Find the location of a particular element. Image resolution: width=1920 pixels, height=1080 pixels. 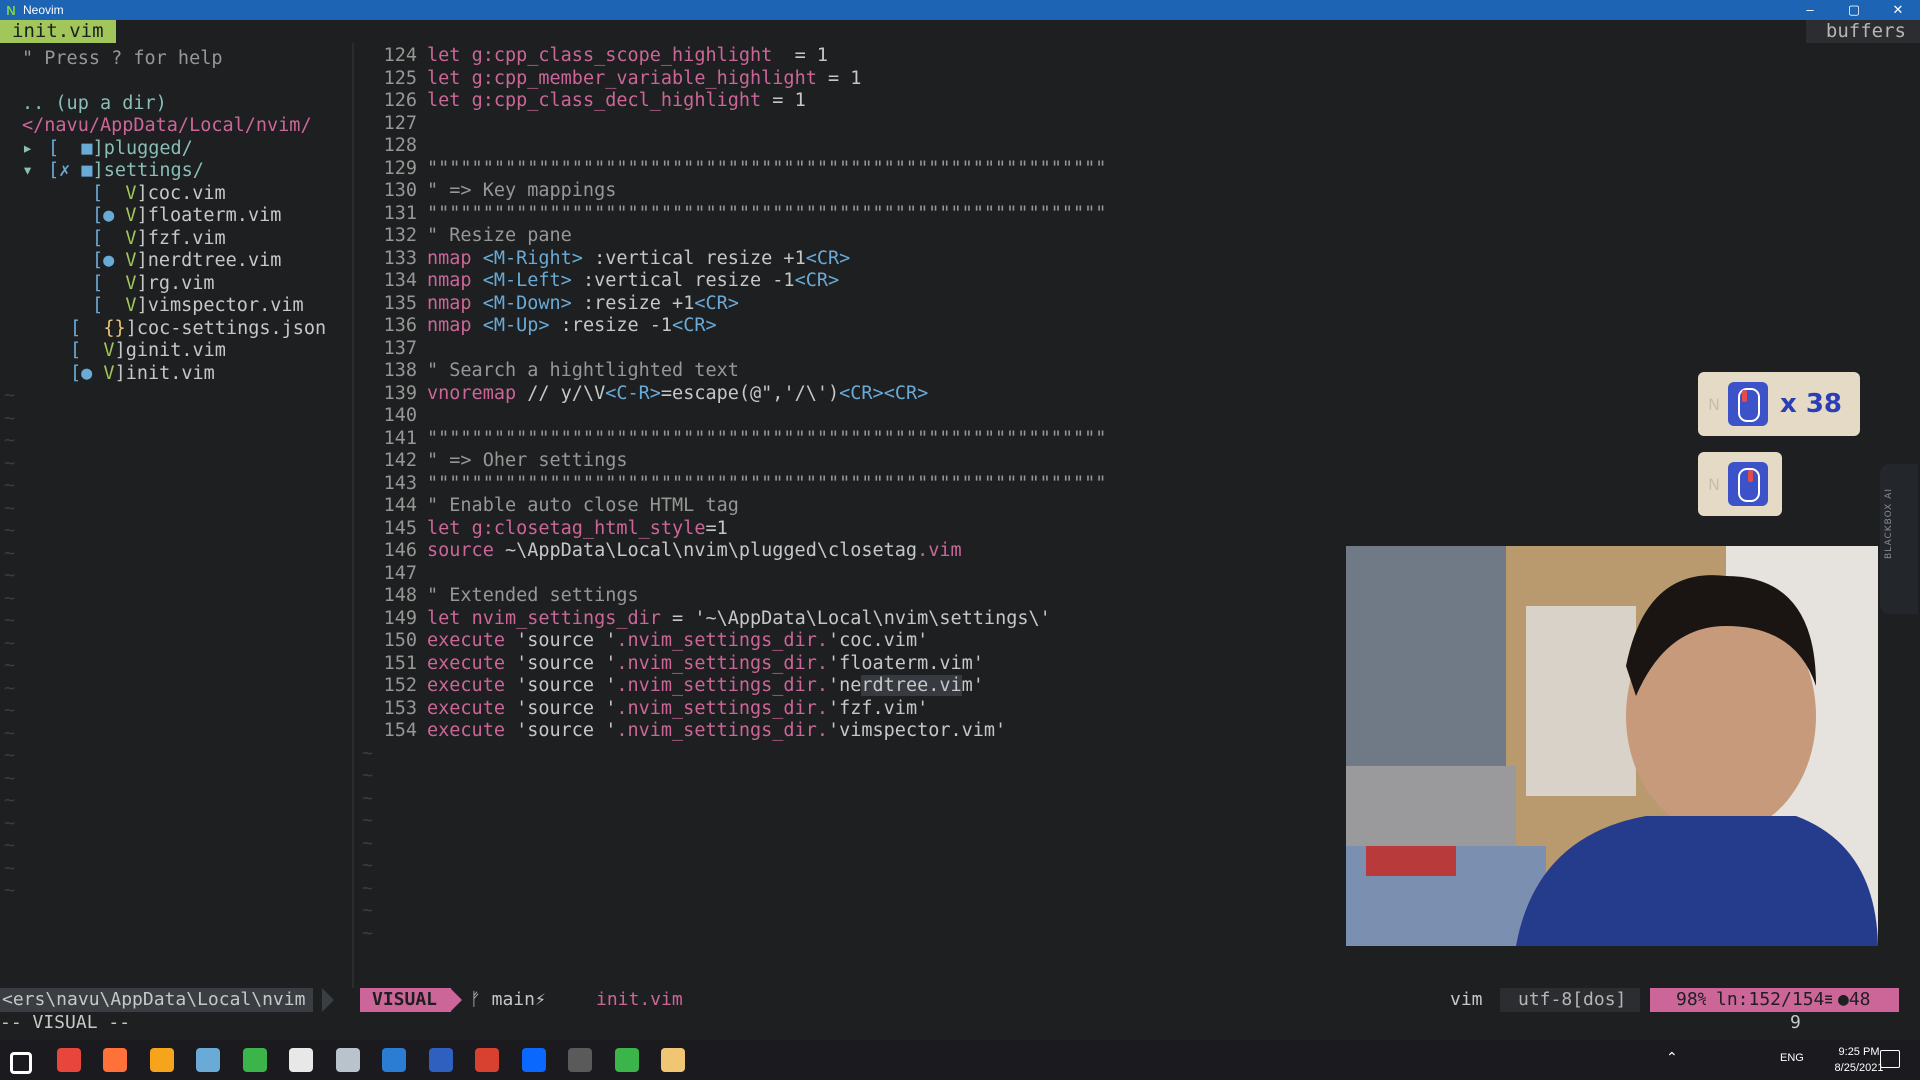

tab-init-vim: init.vim is located at coordinates (58, 31).